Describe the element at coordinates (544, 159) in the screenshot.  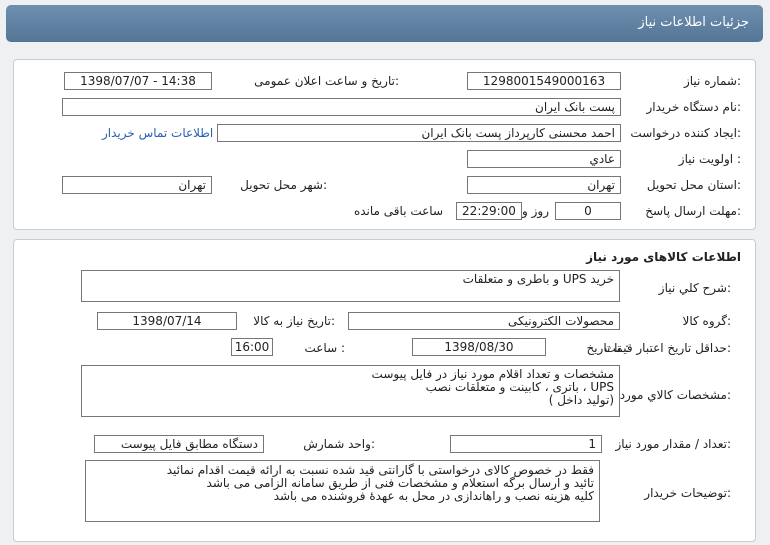
I see `priority-field: عادي` at that location.